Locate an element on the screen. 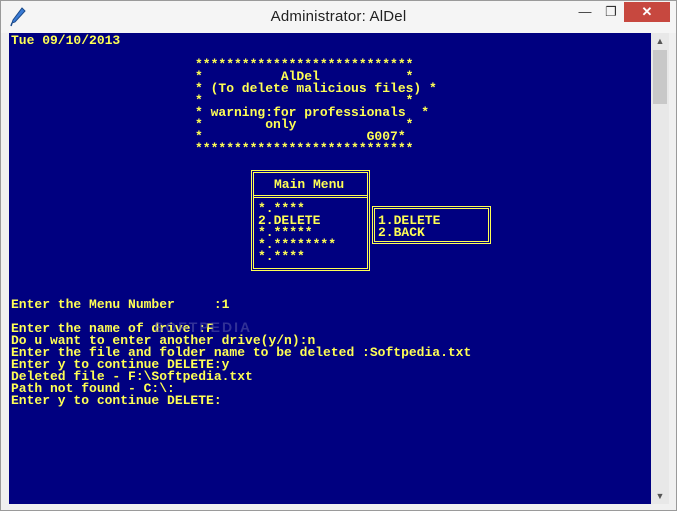  minimize-button: — is located at coordinates (585, 12).